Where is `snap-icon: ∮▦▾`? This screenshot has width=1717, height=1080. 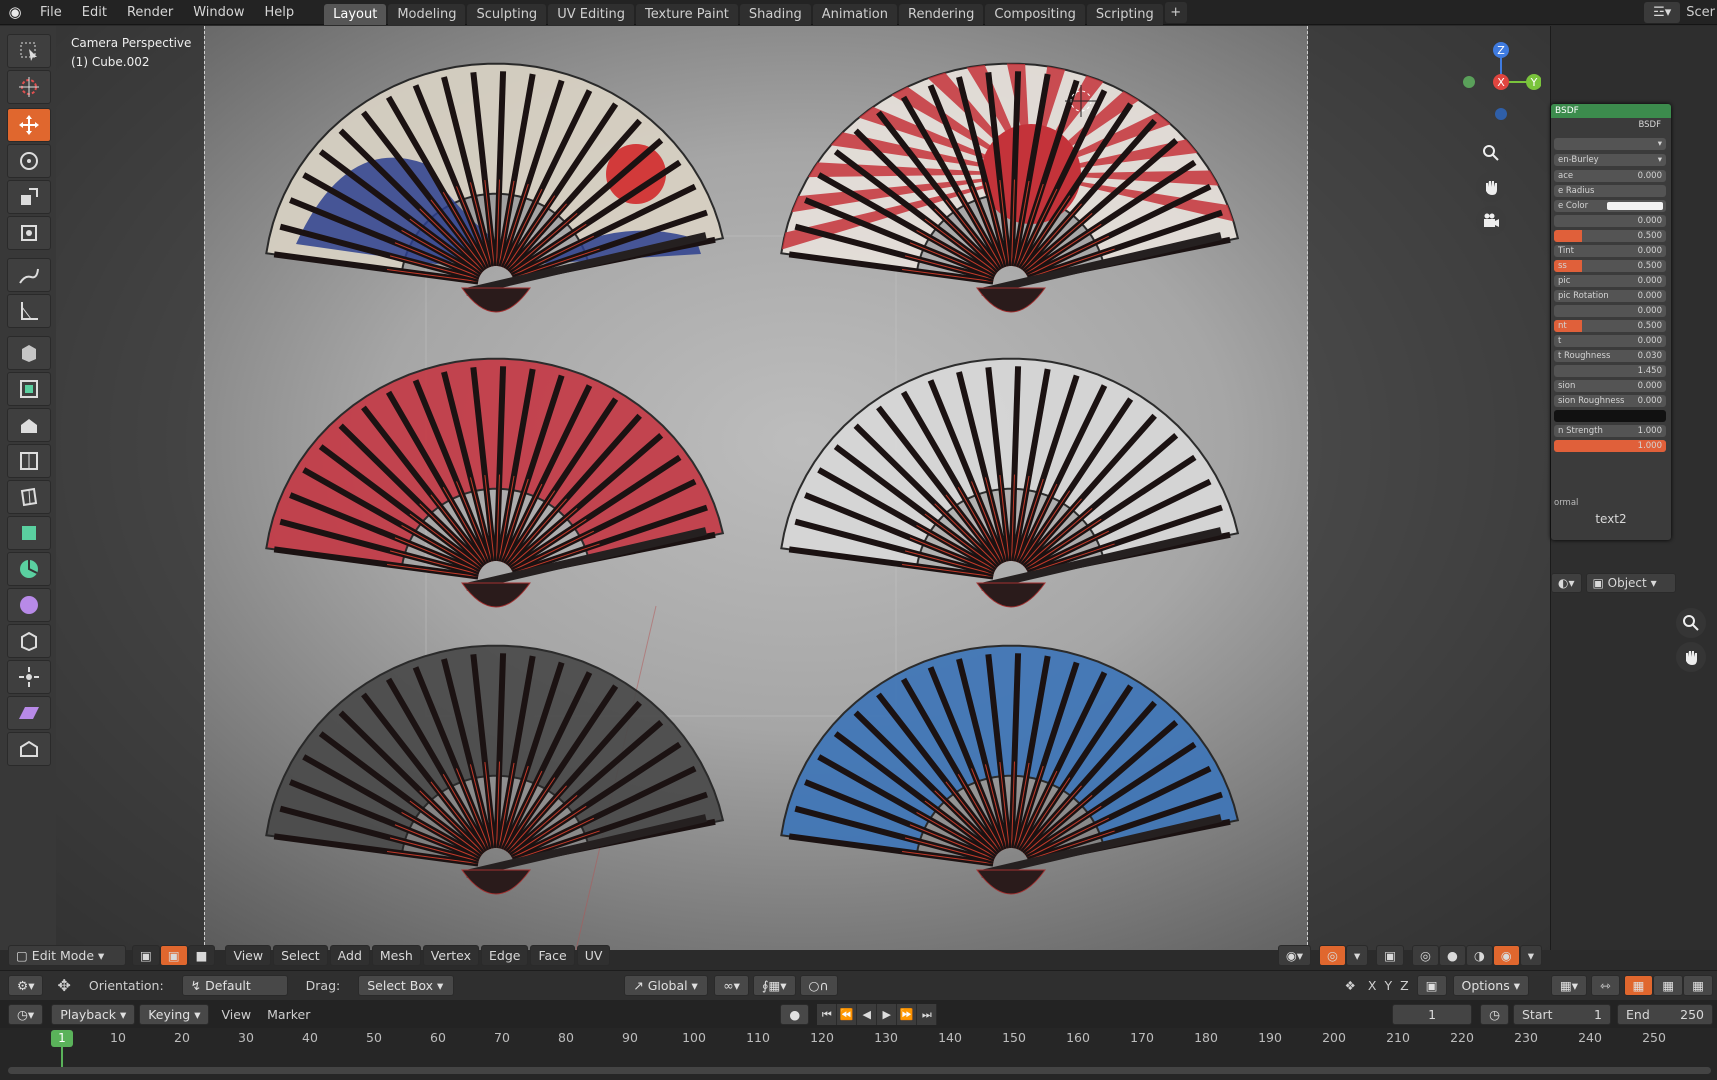 snap-icon: ∮▦▾ is located at coordinates (774, 985).